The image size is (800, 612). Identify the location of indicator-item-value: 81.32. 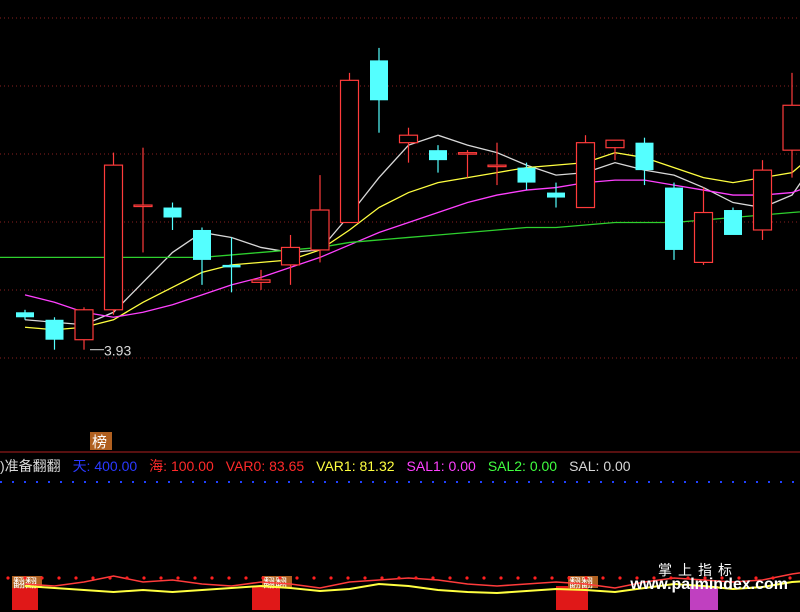
(375, 466).